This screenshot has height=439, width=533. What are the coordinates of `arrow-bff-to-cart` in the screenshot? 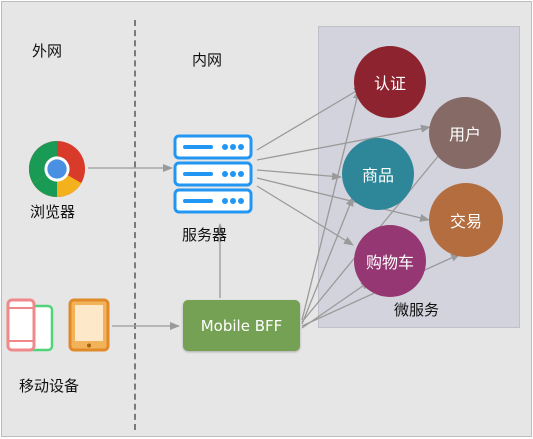 It's located at (336, 304).